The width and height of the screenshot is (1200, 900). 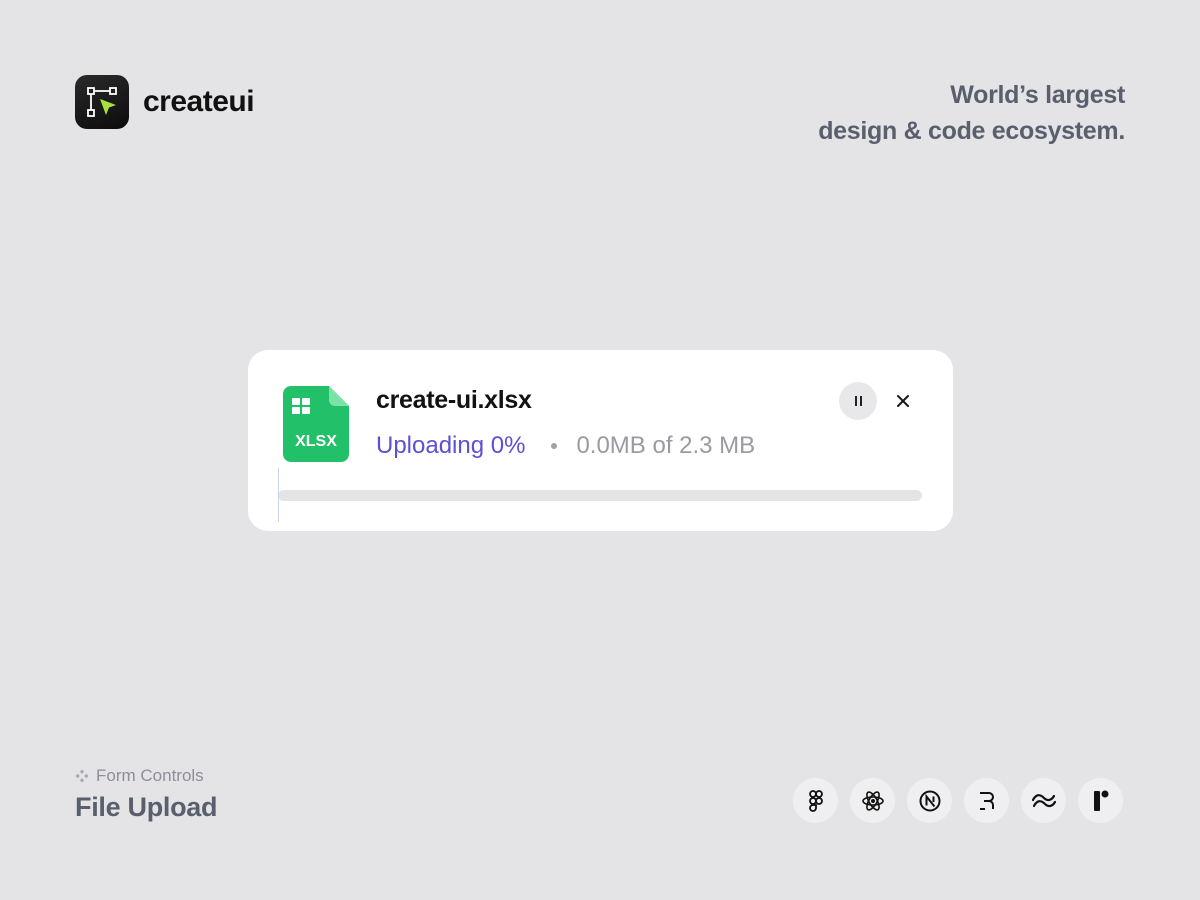 What do you see at coordinates (199, 101) in the screenshot?
I see `brand-name: createui` at bounding box center [199, 101].